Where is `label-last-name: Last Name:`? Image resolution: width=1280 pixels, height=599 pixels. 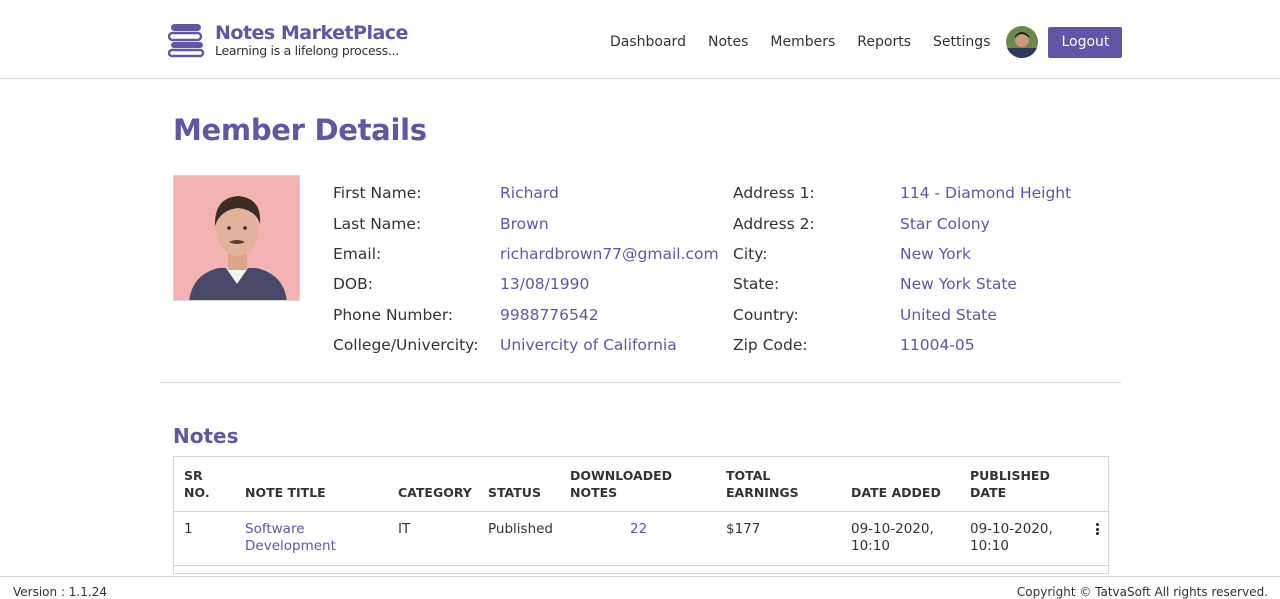
label-last-name: Last Name: is located at coordinates (377, 223).